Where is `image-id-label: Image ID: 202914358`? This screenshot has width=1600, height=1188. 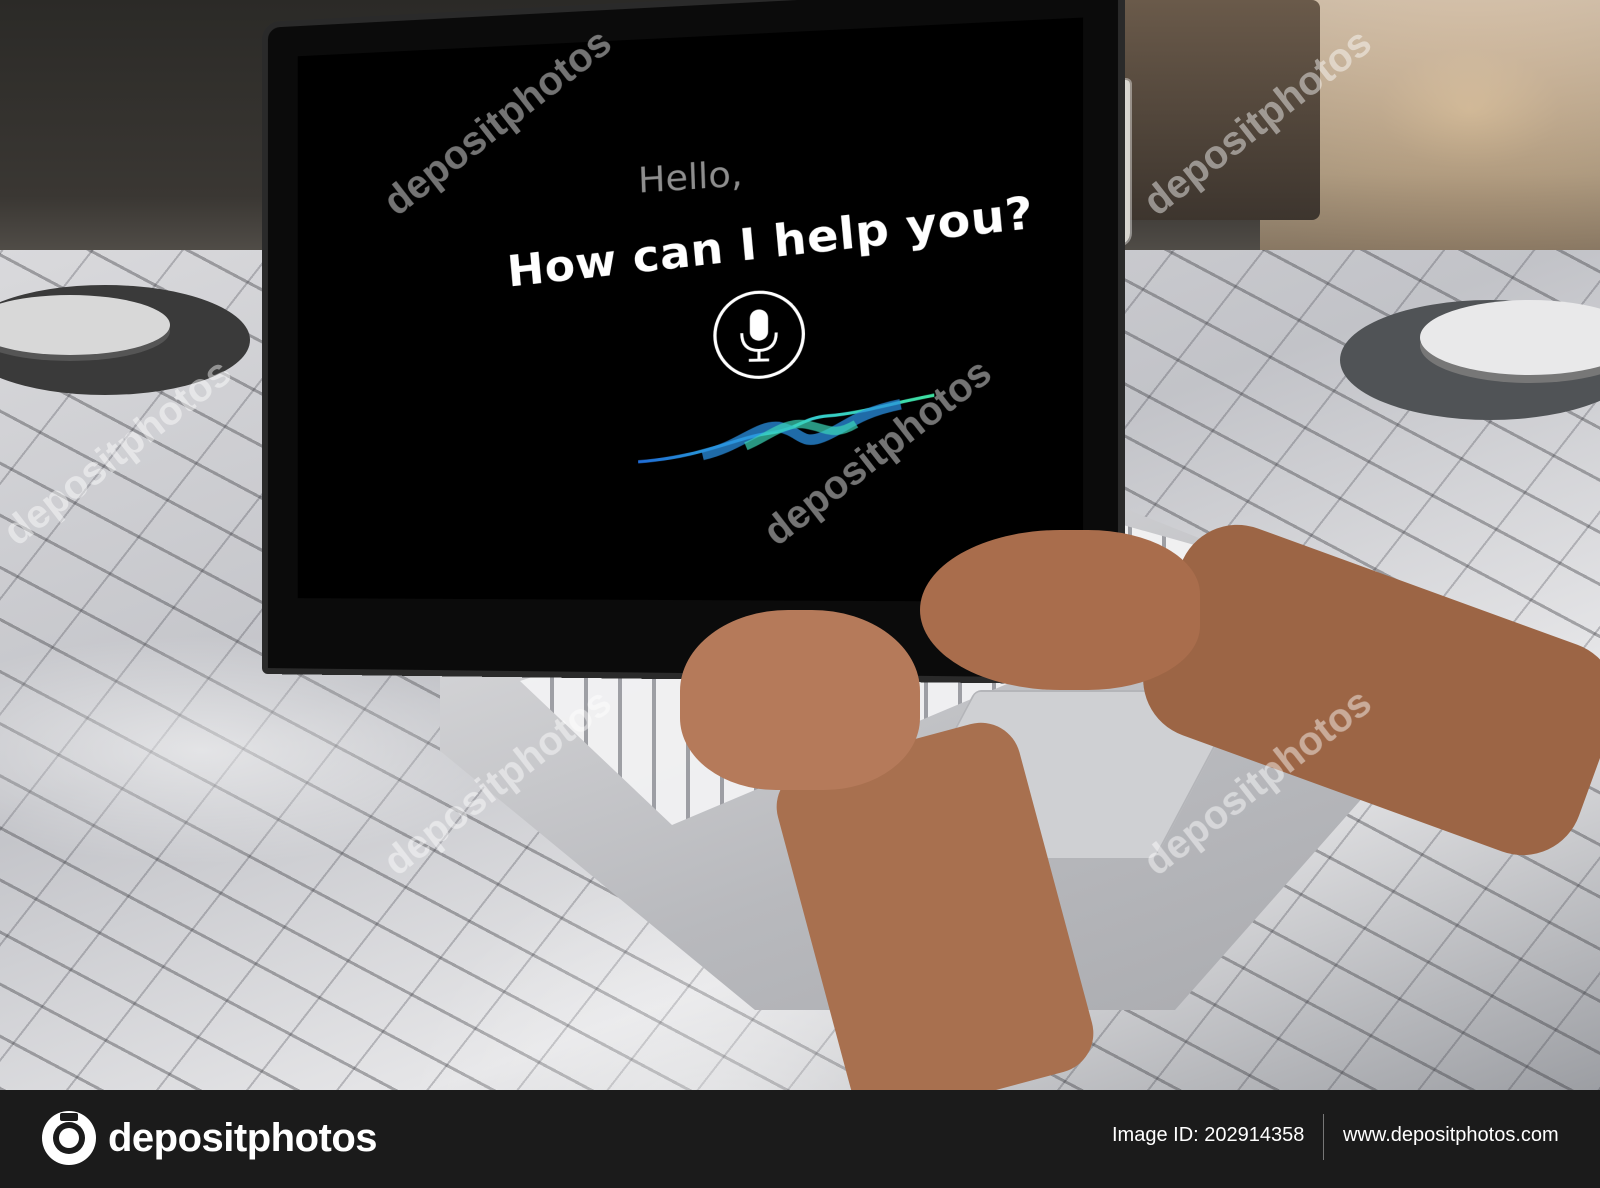
image-id-label: Image ID: 202914358 is located at coordinates (1208, 1135).